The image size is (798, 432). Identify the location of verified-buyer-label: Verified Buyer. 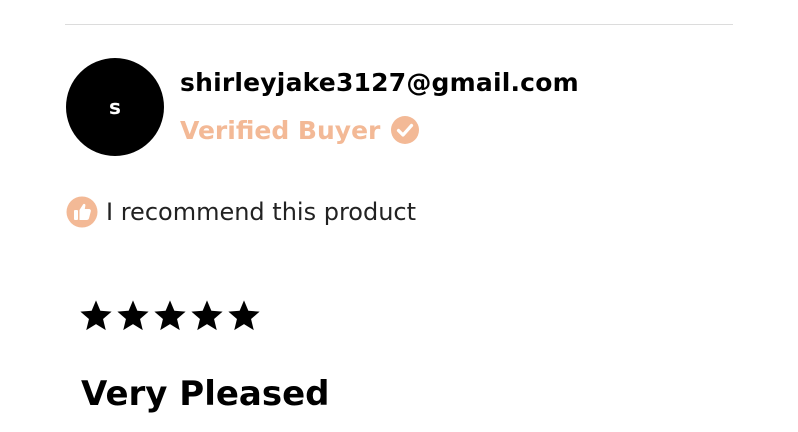
(280, 130).